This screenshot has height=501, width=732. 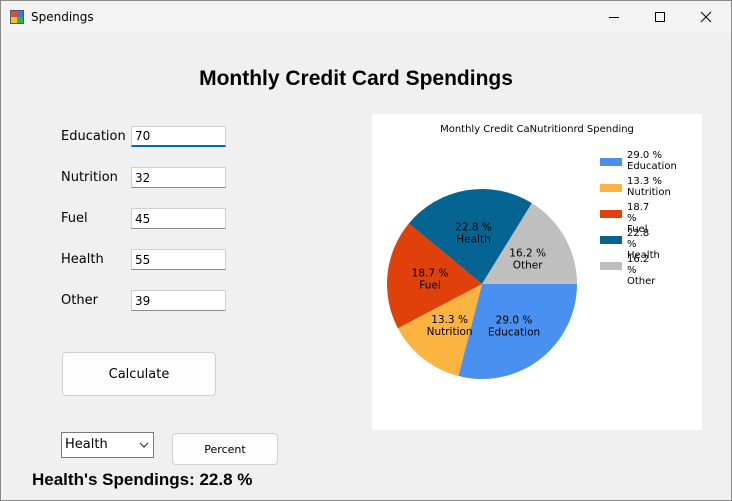 I want to click on maximize-button, so click(x=660, y=17).